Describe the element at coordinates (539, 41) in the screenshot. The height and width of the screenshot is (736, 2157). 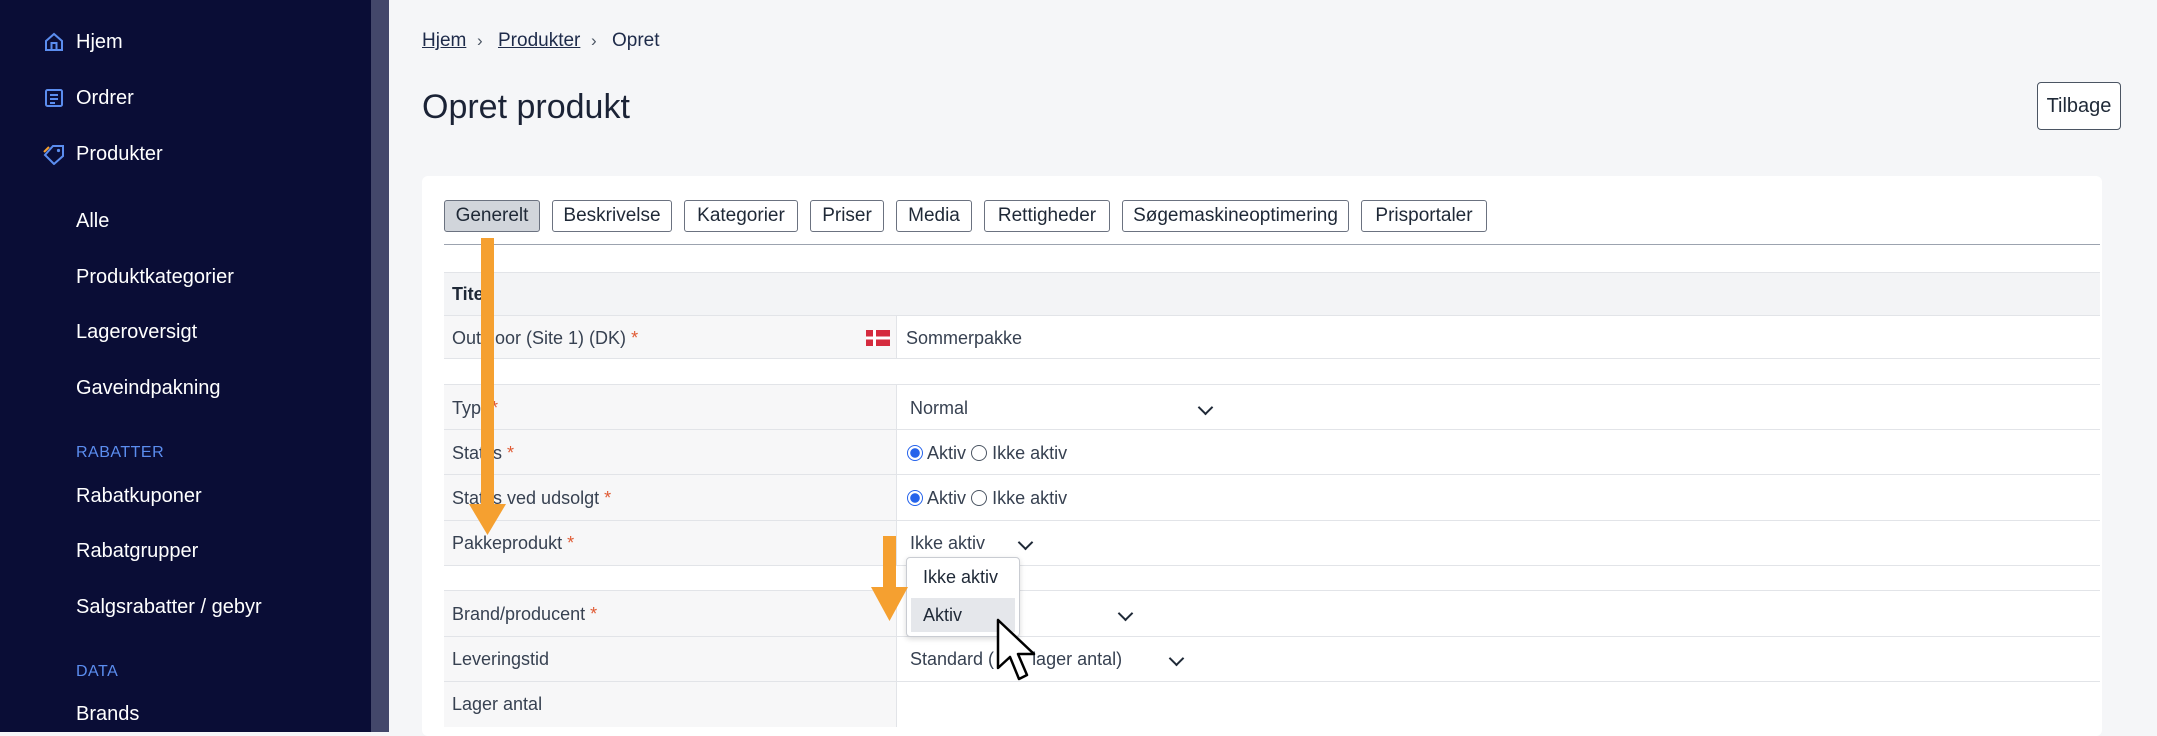
I see `breadcrumb-produkter: Produkter` at that location.